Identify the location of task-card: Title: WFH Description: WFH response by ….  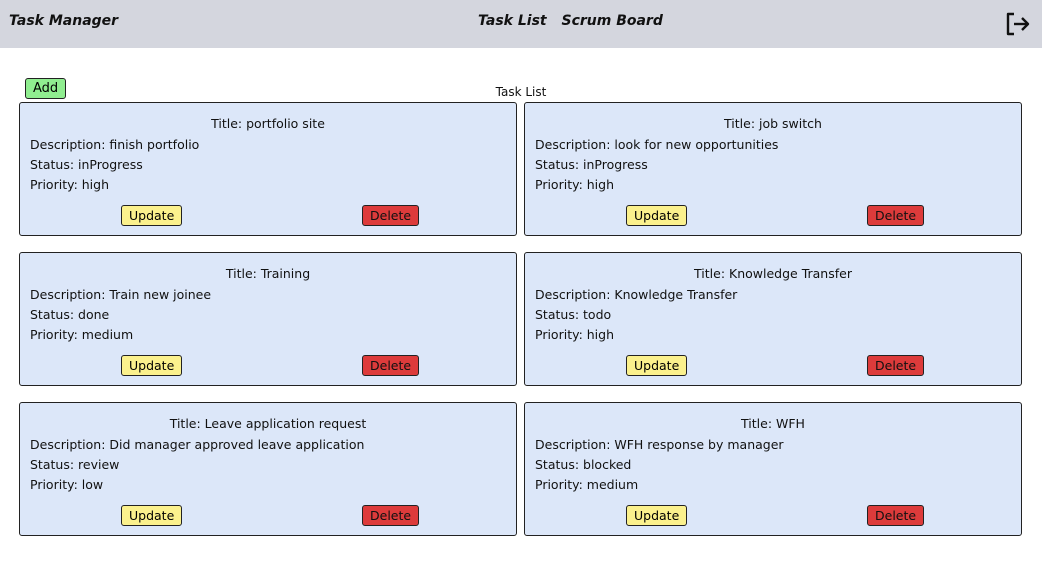
(773, 469).